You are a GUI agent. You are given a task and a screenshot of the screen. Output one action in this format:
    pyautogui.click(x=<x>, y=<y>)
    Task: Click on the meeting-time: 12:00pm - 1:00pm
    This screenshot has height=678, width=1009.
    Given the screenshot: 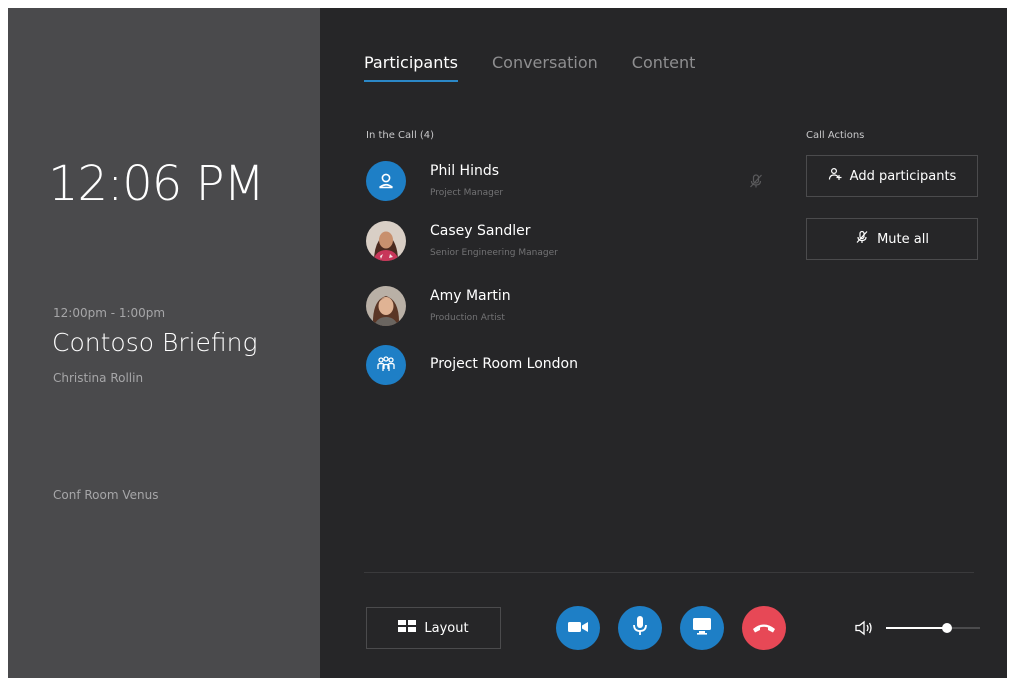 What is the action you would take?
    pyautogui.click(x=109, y=313)
    